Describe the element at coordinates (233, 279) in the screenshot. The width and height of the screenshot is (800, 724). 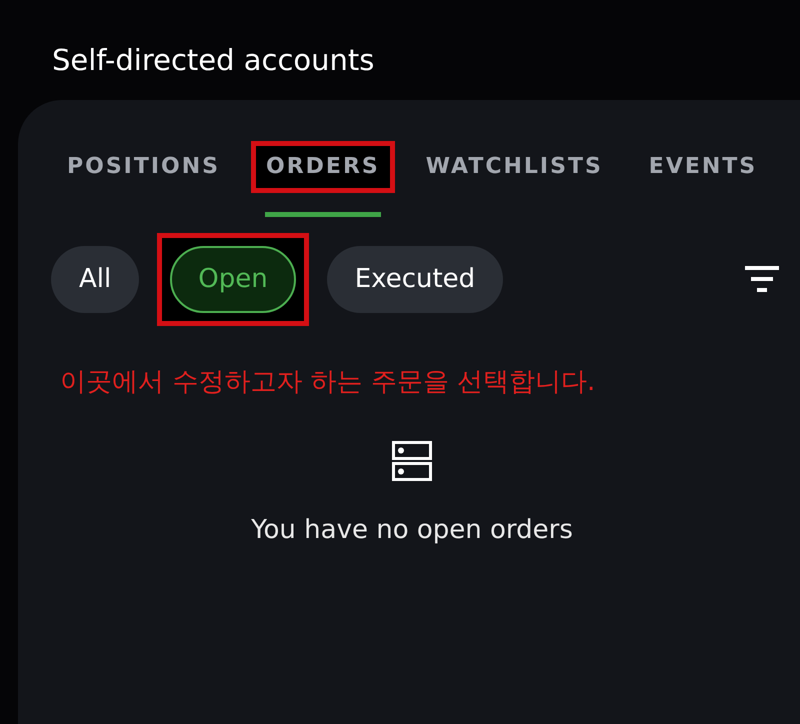
I see `filter-chip: Open` at that location.